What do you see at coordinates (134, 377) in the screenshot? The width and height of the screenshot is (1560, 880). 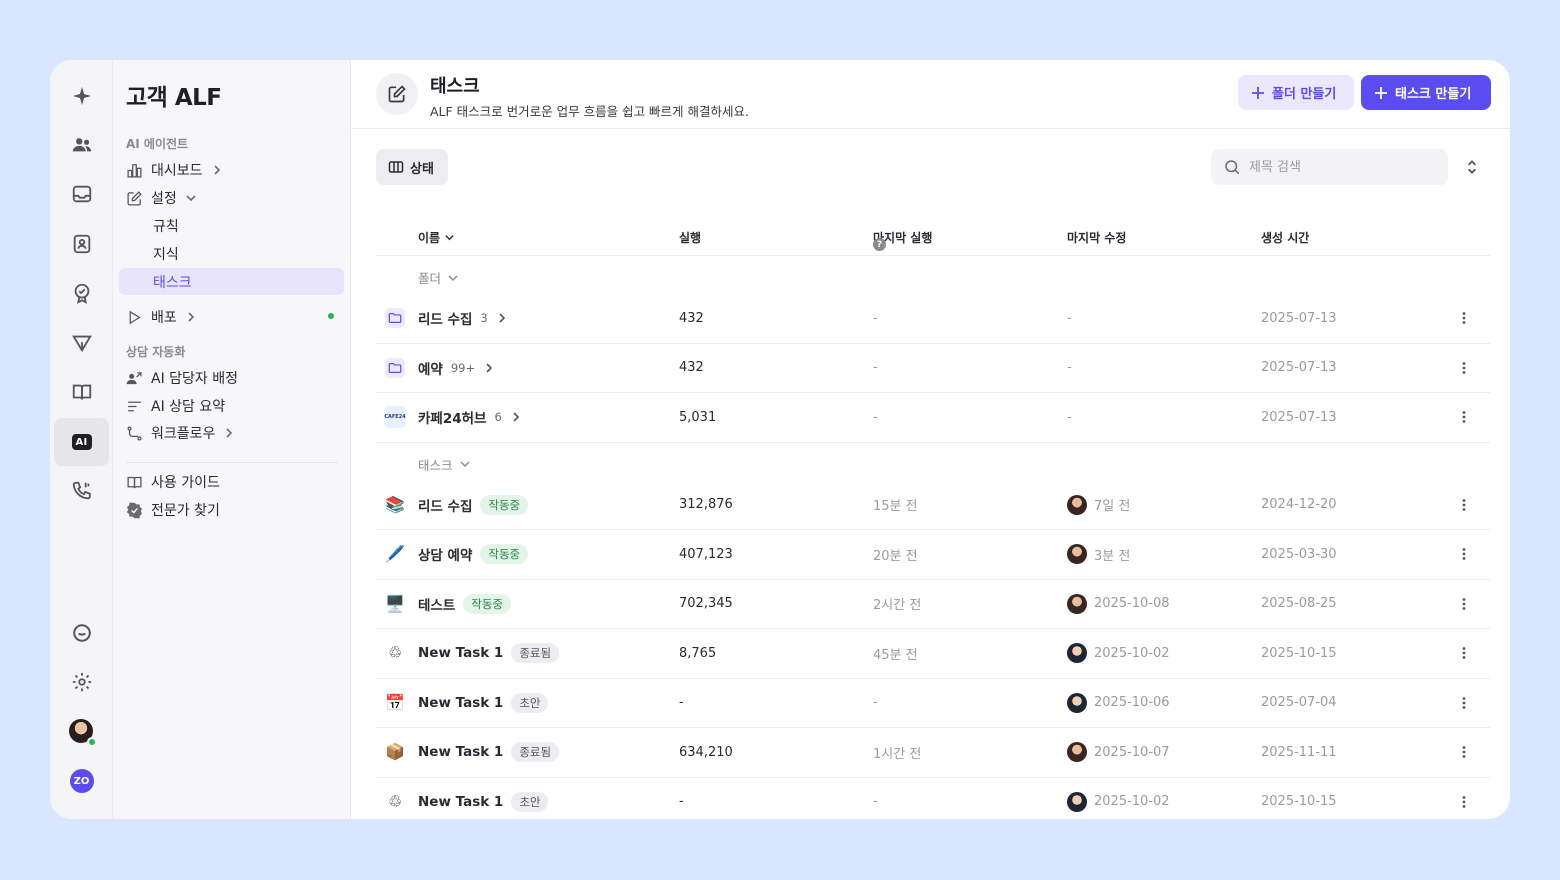 I see `user-assign-icon` at bounding box center [134, 377].